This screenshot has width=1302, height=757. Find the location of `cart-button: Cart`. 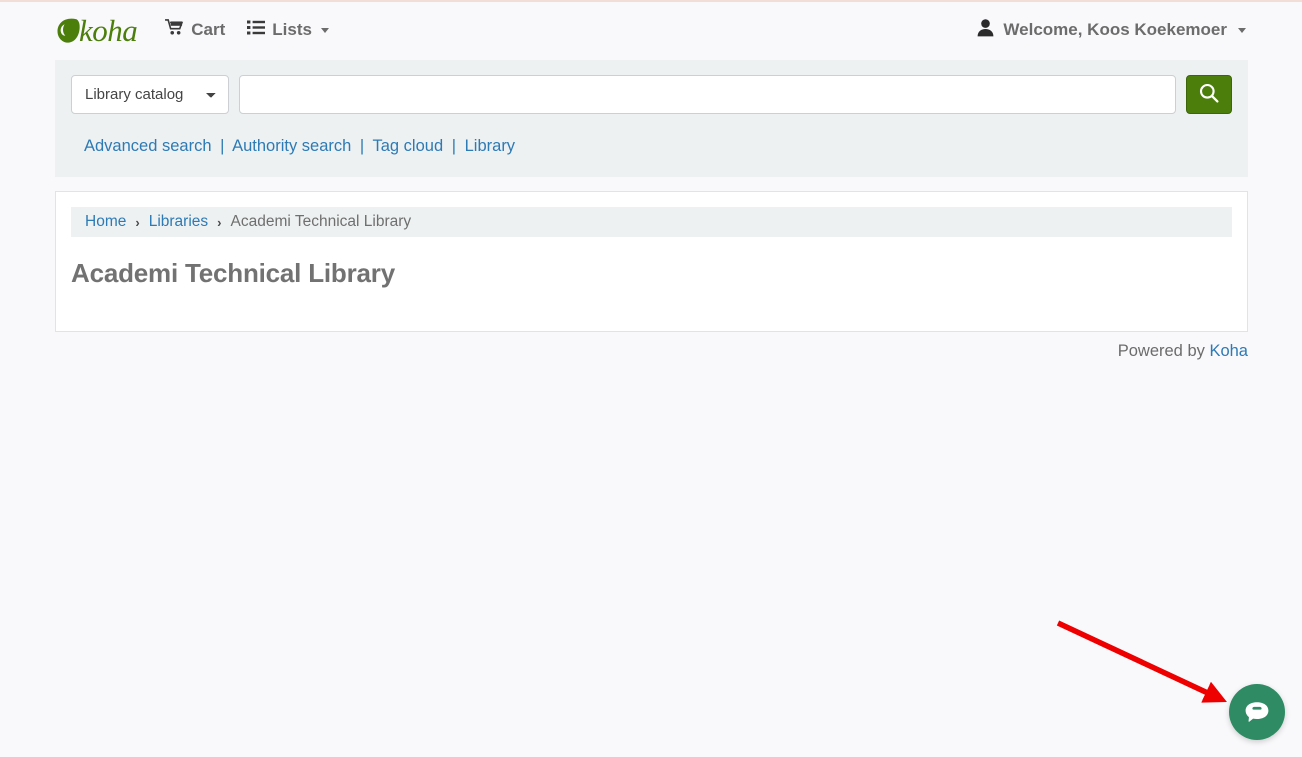

cart-button: Cart is located at coordinates (195, 30).